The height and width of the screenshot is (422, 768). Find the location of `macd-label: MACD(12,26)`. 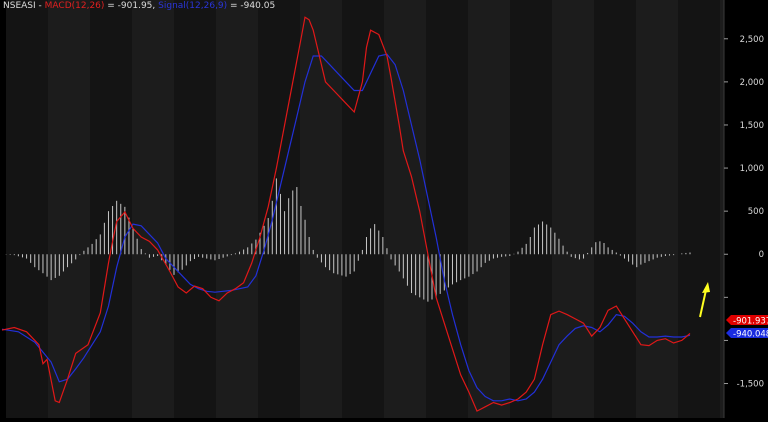

macd-label: MACD(12,26) is located at coordinates (74, 6).